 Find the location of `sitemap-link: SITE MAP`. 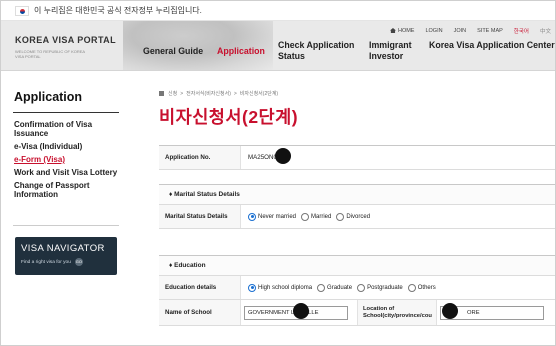

sitemap-link: SITE MAP is located at coordinates (490, 31).